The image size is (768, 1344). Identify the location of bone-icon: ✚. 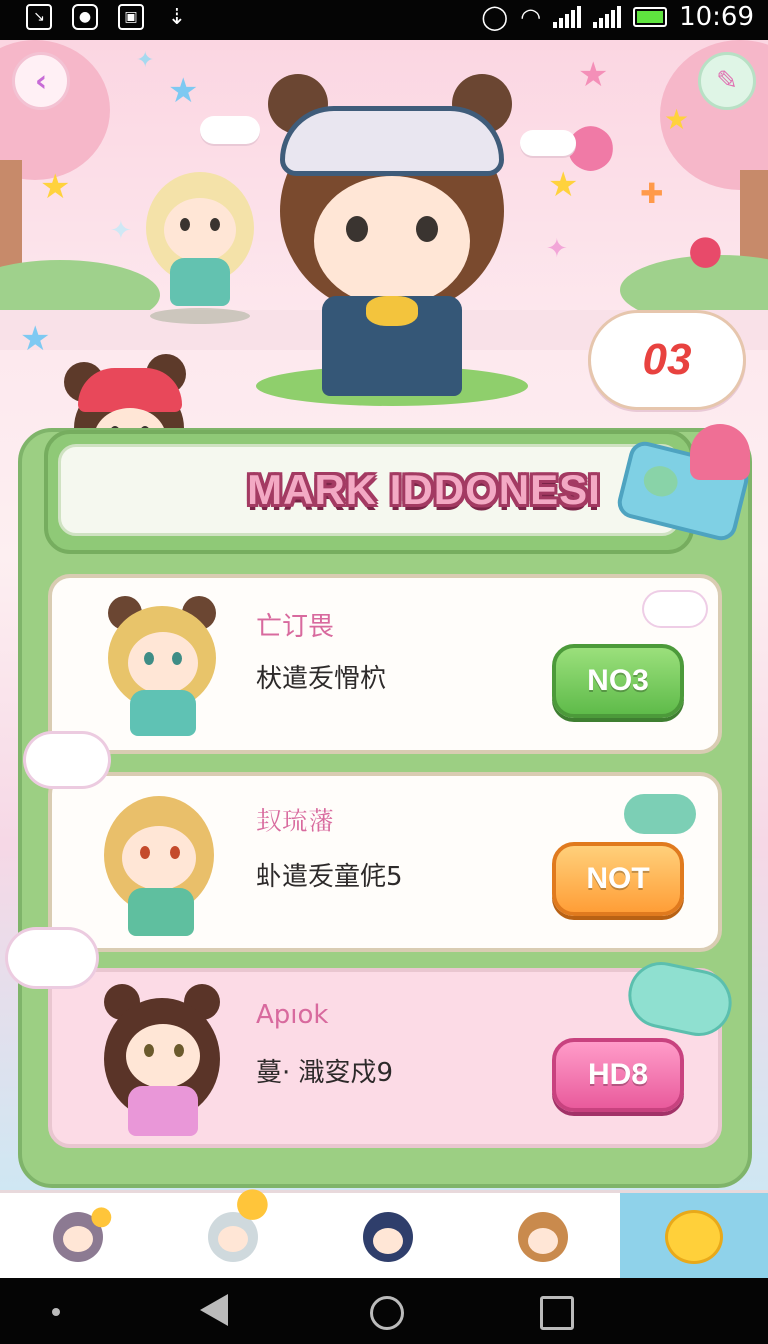
(652, 193).